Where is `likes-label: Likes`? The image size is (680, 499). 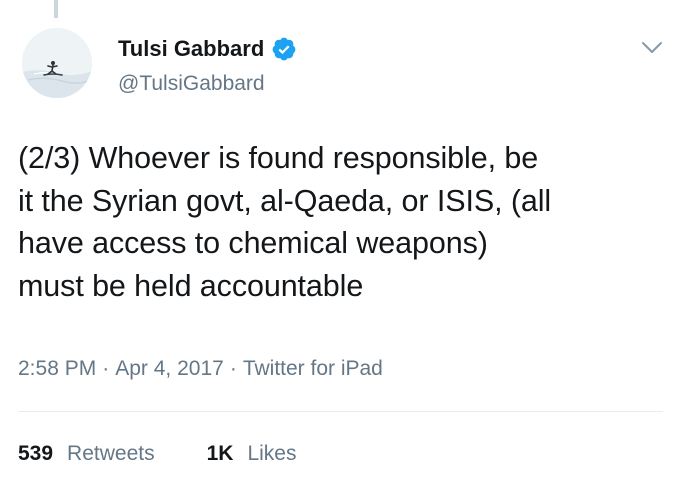
likes-label: Likes is located at coordinates (272, 453).